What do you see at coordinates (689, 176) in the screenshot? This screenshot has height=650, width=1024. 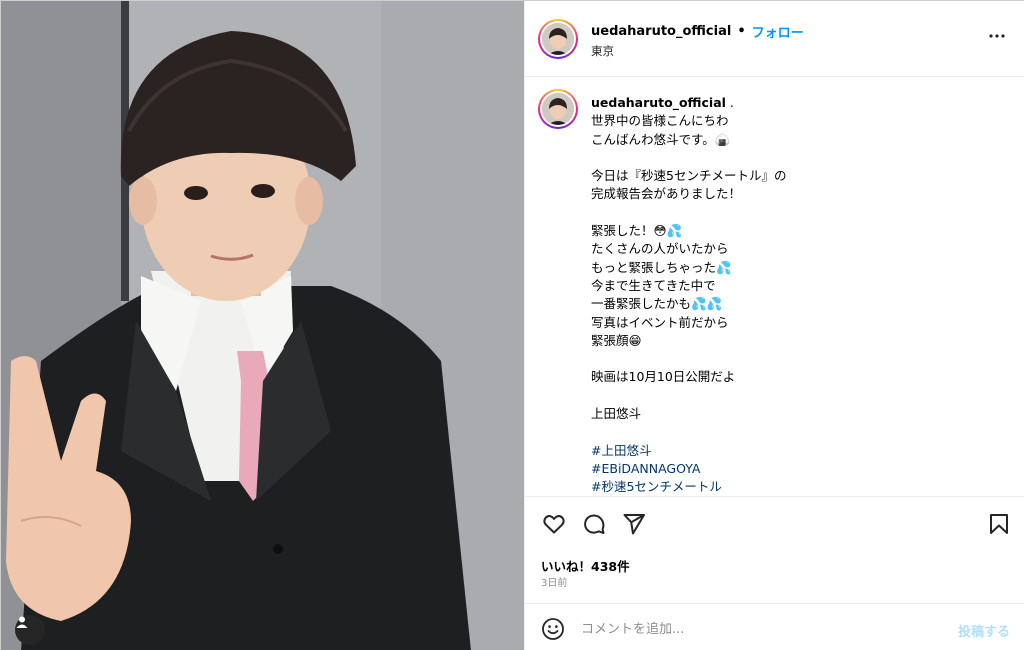 I see `caption-line: 今日は『秒速5センチメートル』の` at bounding box center [689, 176].